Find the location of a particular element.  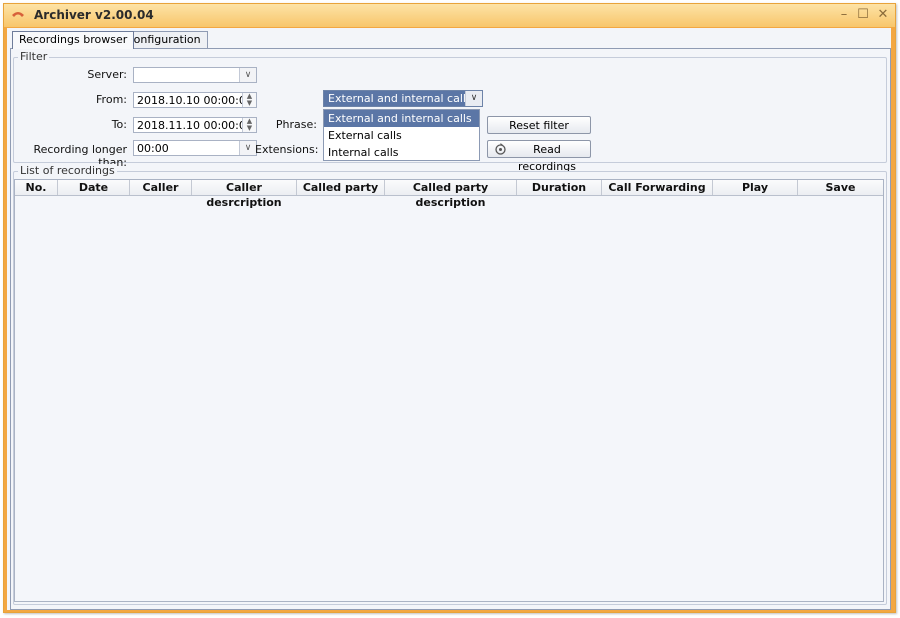

read-recordings-button: Read recordings is located at coordinates (539, 156).